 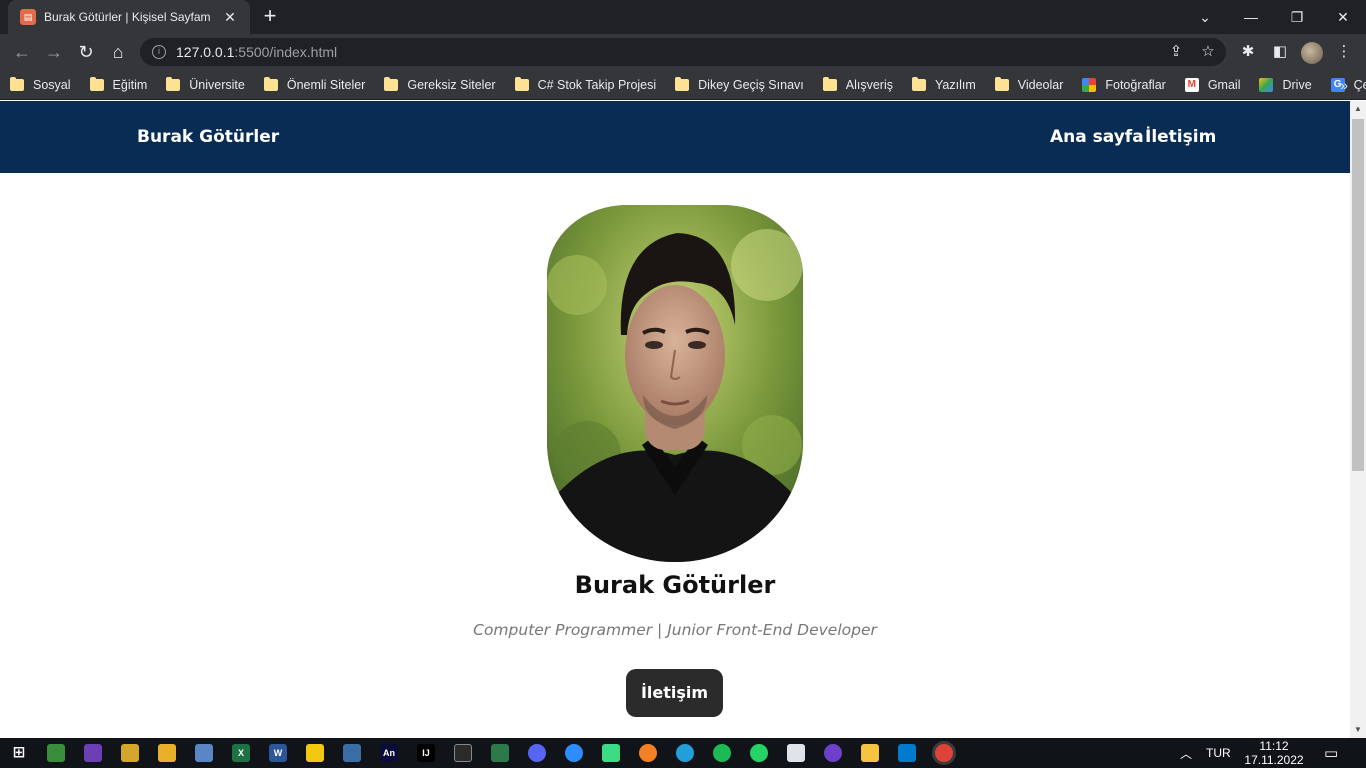 I want to click on nav-link-contact: İletişim, so click(x=1180, y=137).